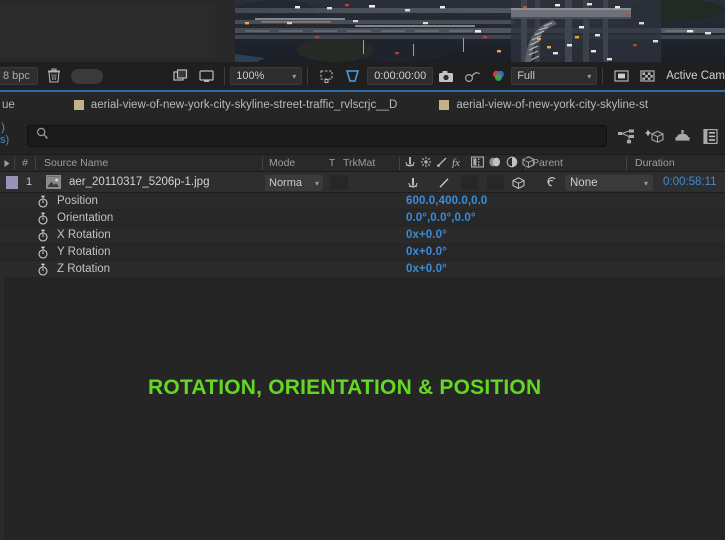 This screenshot has height=540, width=725. What do you see at coordinates (84, 252) in the screenshot?
I see `property-name: Y Rotation` at bounding box center [84, 252].